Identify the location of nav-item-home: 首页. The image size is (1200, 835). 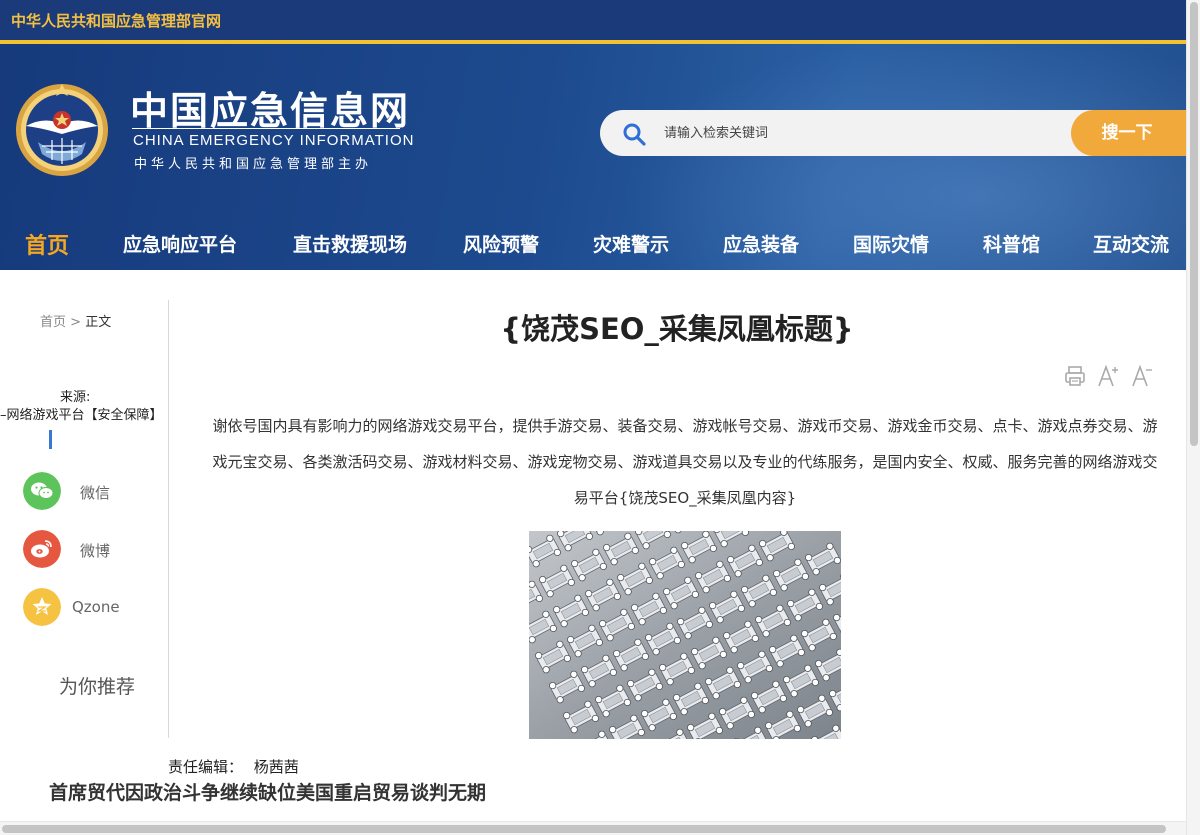
(47, 244).